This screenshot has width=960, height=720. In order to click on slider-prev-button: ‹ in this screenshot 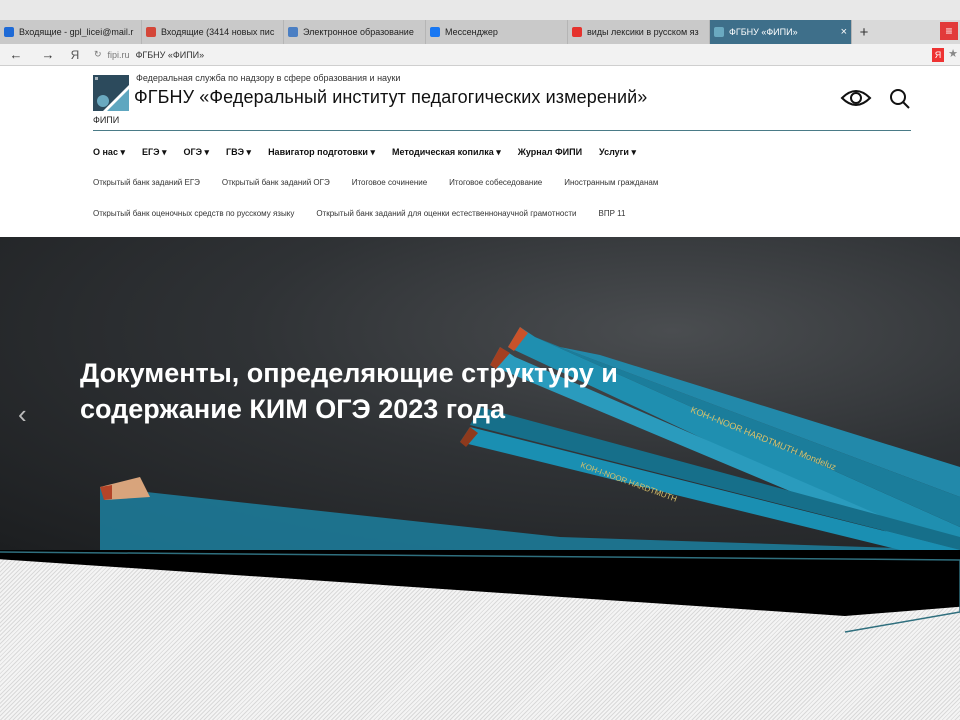, I will do `click(22, 414)`.